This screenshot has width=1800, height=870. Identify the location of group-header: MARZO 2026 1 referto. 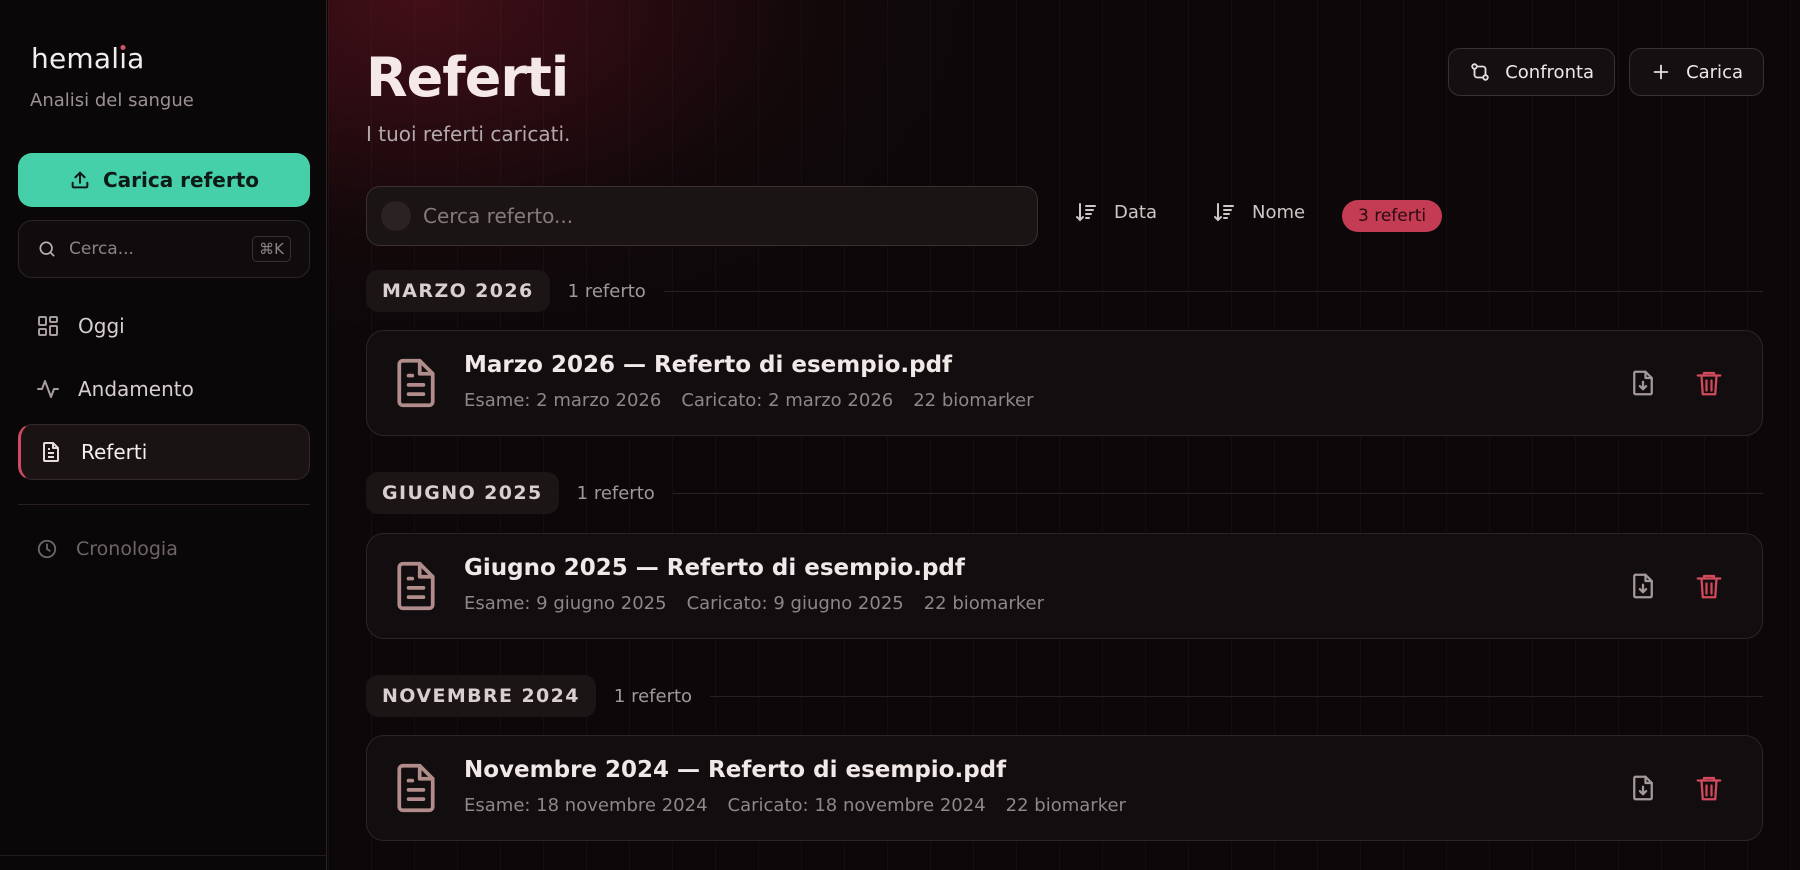
(1064, 291).